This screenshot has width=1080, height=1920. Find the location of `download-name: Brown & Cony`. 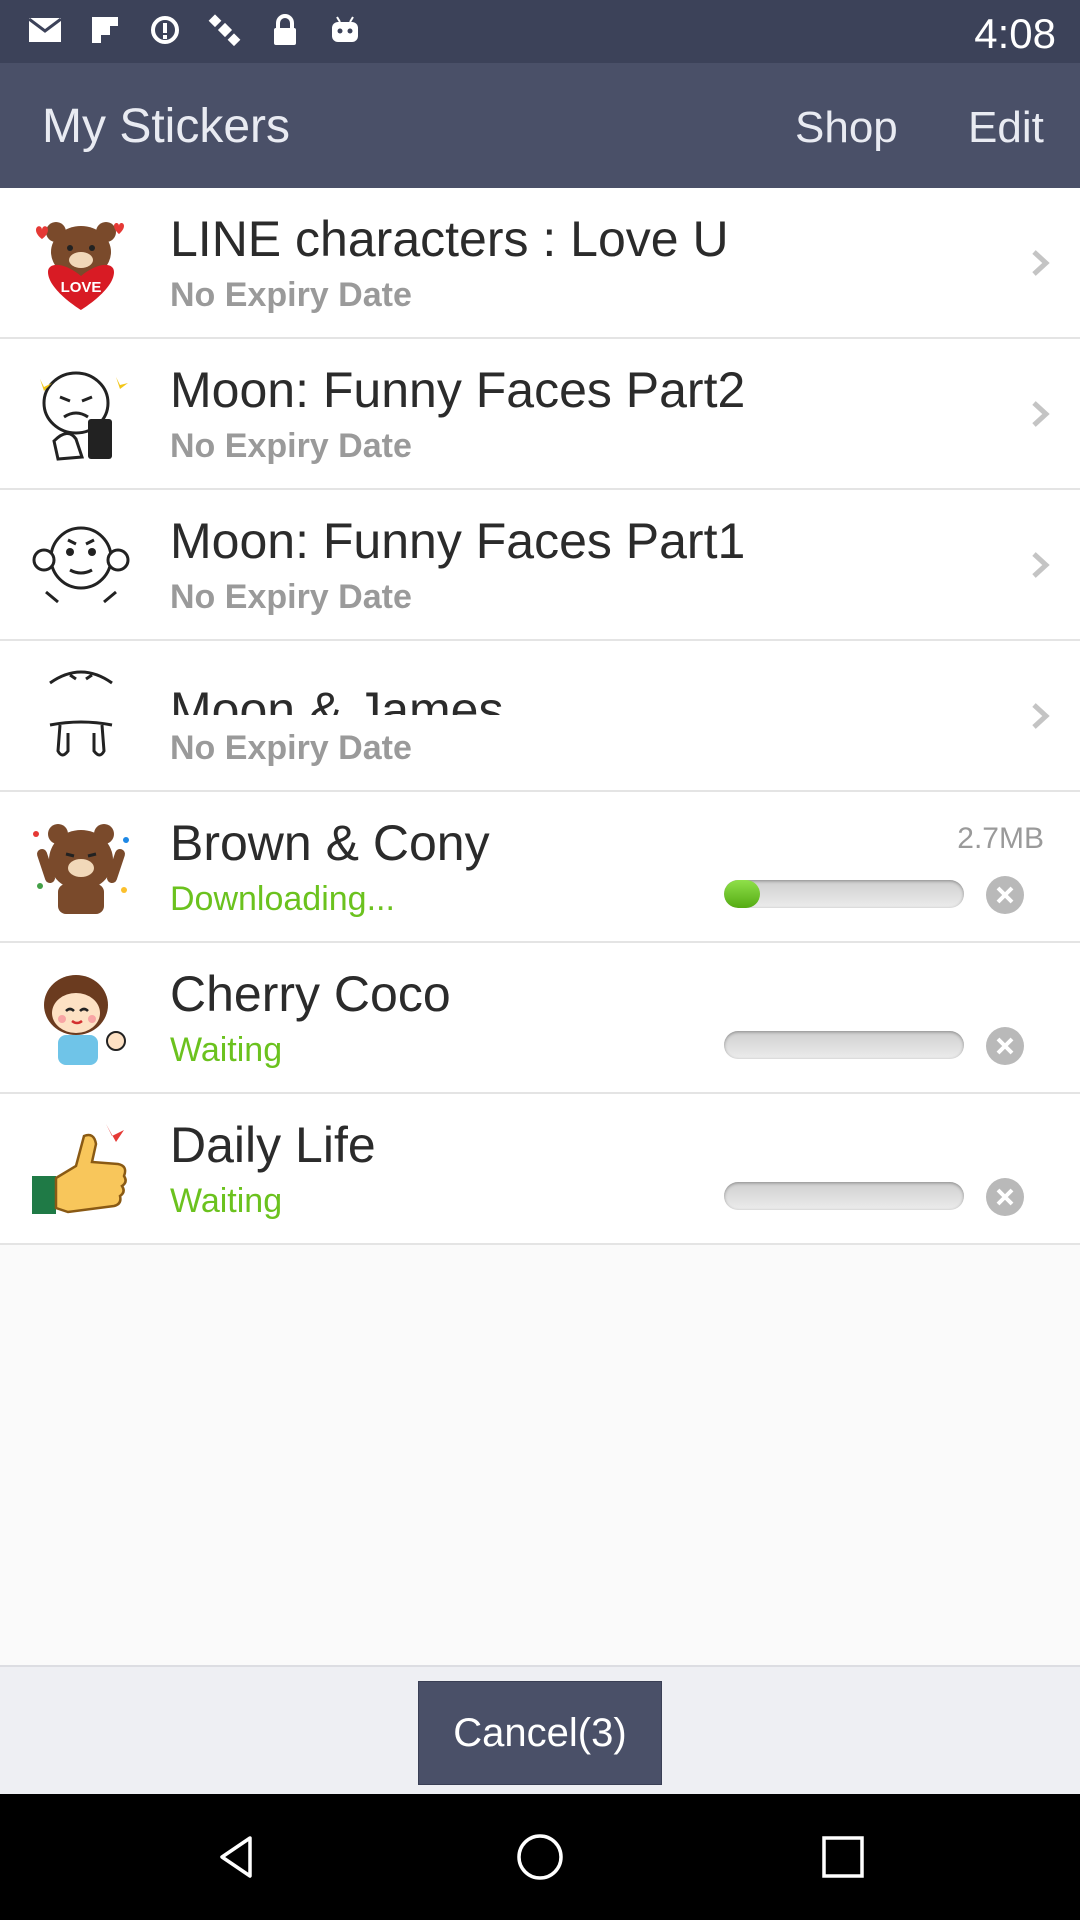

download-name: Brown & Cony is located at coordinates (330, 843).